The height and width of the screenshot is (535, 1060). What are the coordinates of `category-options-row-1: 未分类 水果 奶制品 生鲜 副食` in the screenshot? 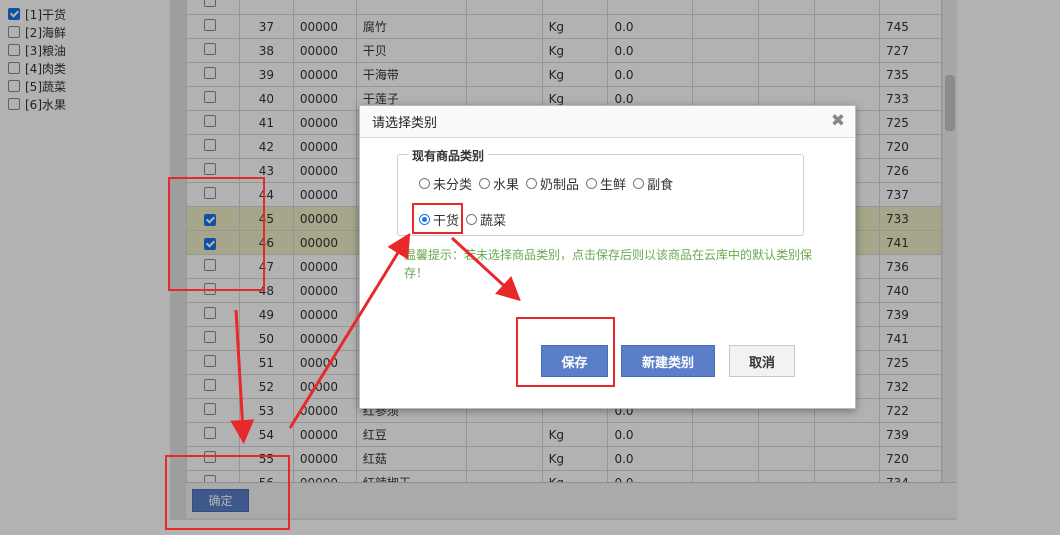 It's located at (549, 183).